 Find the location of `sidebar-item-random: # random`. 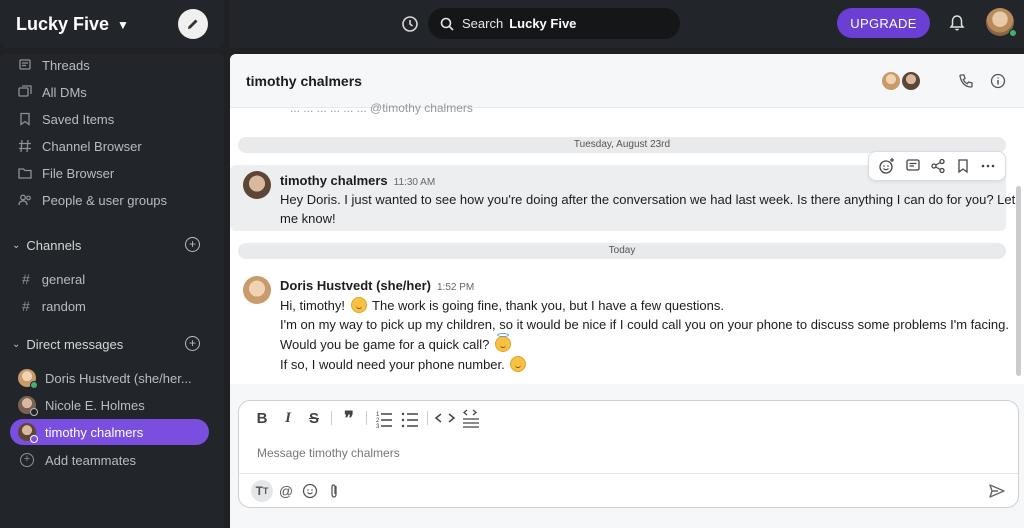

sidebar-item-random: # random is located at coordinates (54, 306).